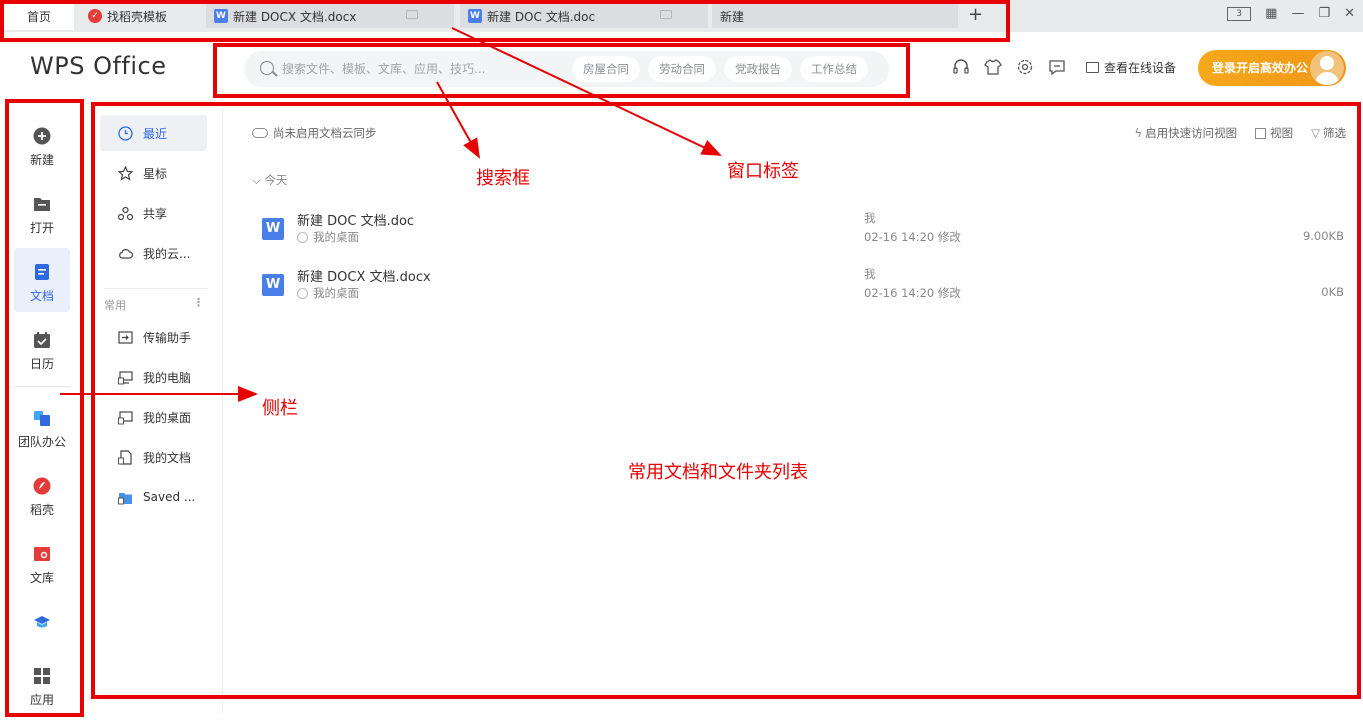  Describe the element at coordinates (561, 70) in the screenshot. I see `annotation-box-search` at that location.